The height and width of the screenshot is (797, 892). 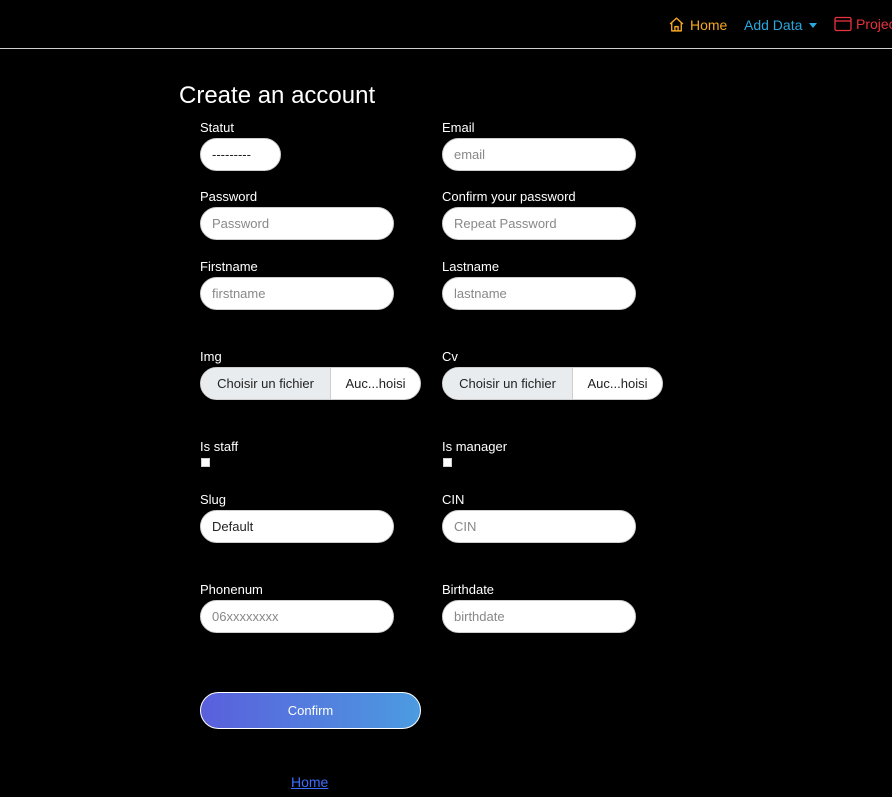 I want to click on cv-choose-file-button: Choisir un fichier, so click(x=508, y=383).